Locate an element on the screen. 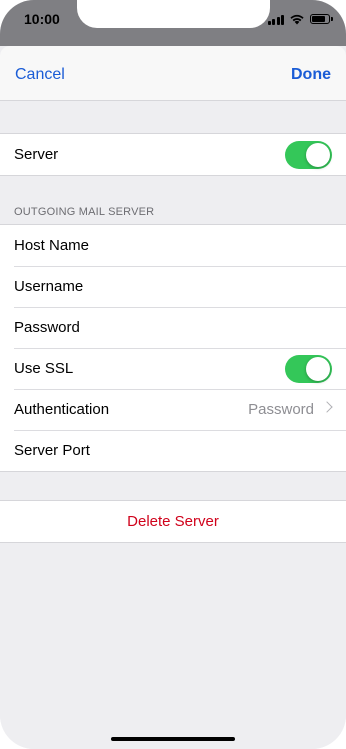 This screenshot has height=749, width=346. use-ssl-label: Use SSL is located at coordinates (44, 368).